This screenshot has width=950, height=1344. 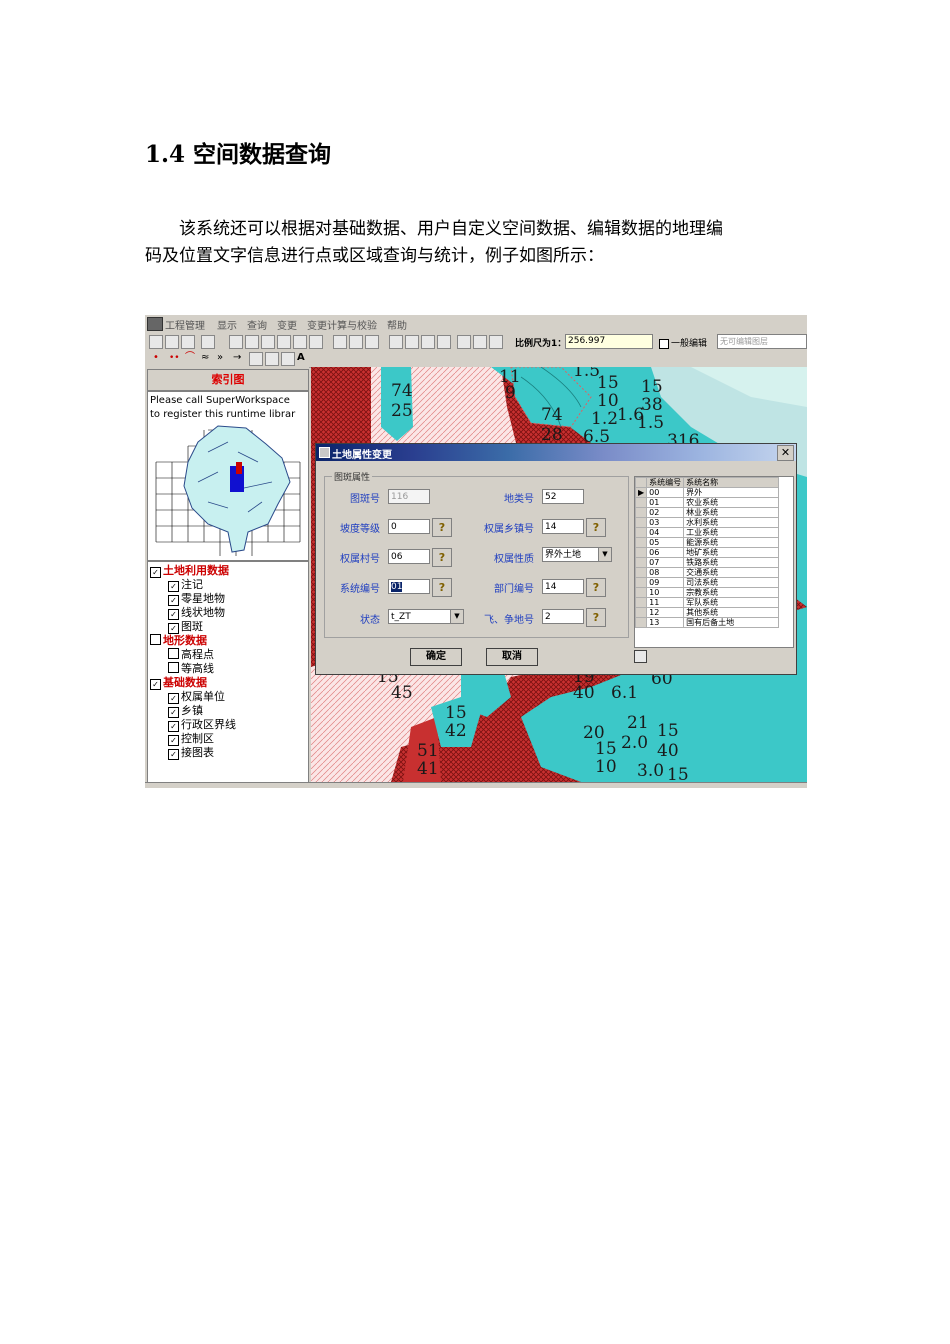 What do you see at coordinates (640, 656) in the screenshot?
I see `grid-export-icon` at bounding box center [640, 656].